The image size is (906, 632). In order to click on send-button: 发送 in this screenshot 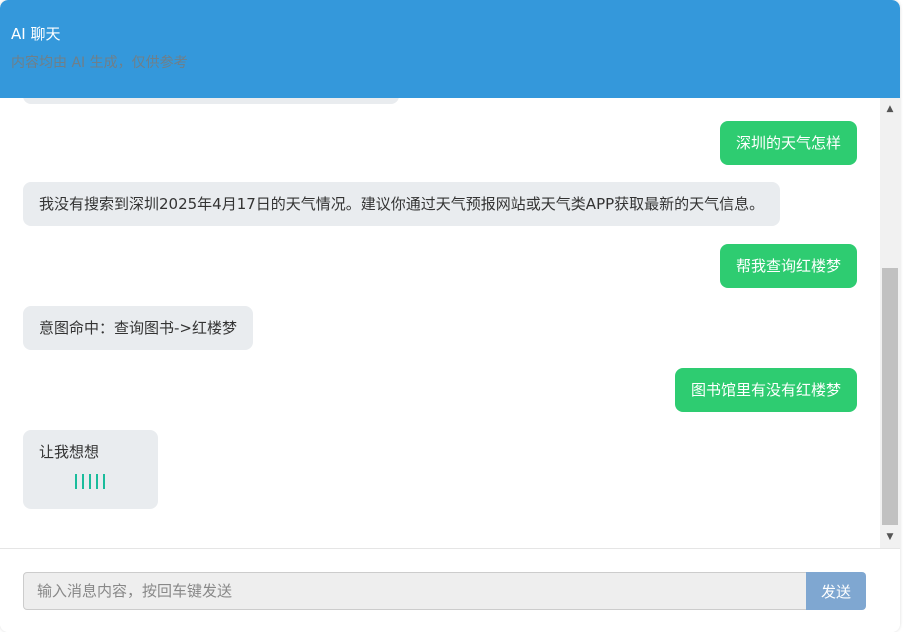, I will do `click(836, 591)`.